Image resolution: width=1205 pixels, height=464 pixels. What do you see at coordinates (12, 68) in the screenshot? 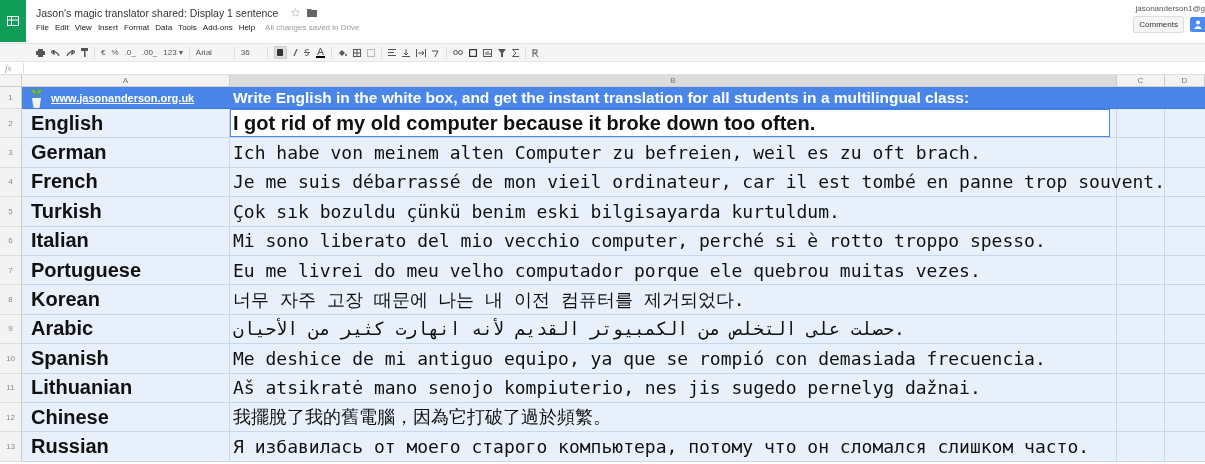
I see `formula-label: fx` at bounding box center [12, 68].